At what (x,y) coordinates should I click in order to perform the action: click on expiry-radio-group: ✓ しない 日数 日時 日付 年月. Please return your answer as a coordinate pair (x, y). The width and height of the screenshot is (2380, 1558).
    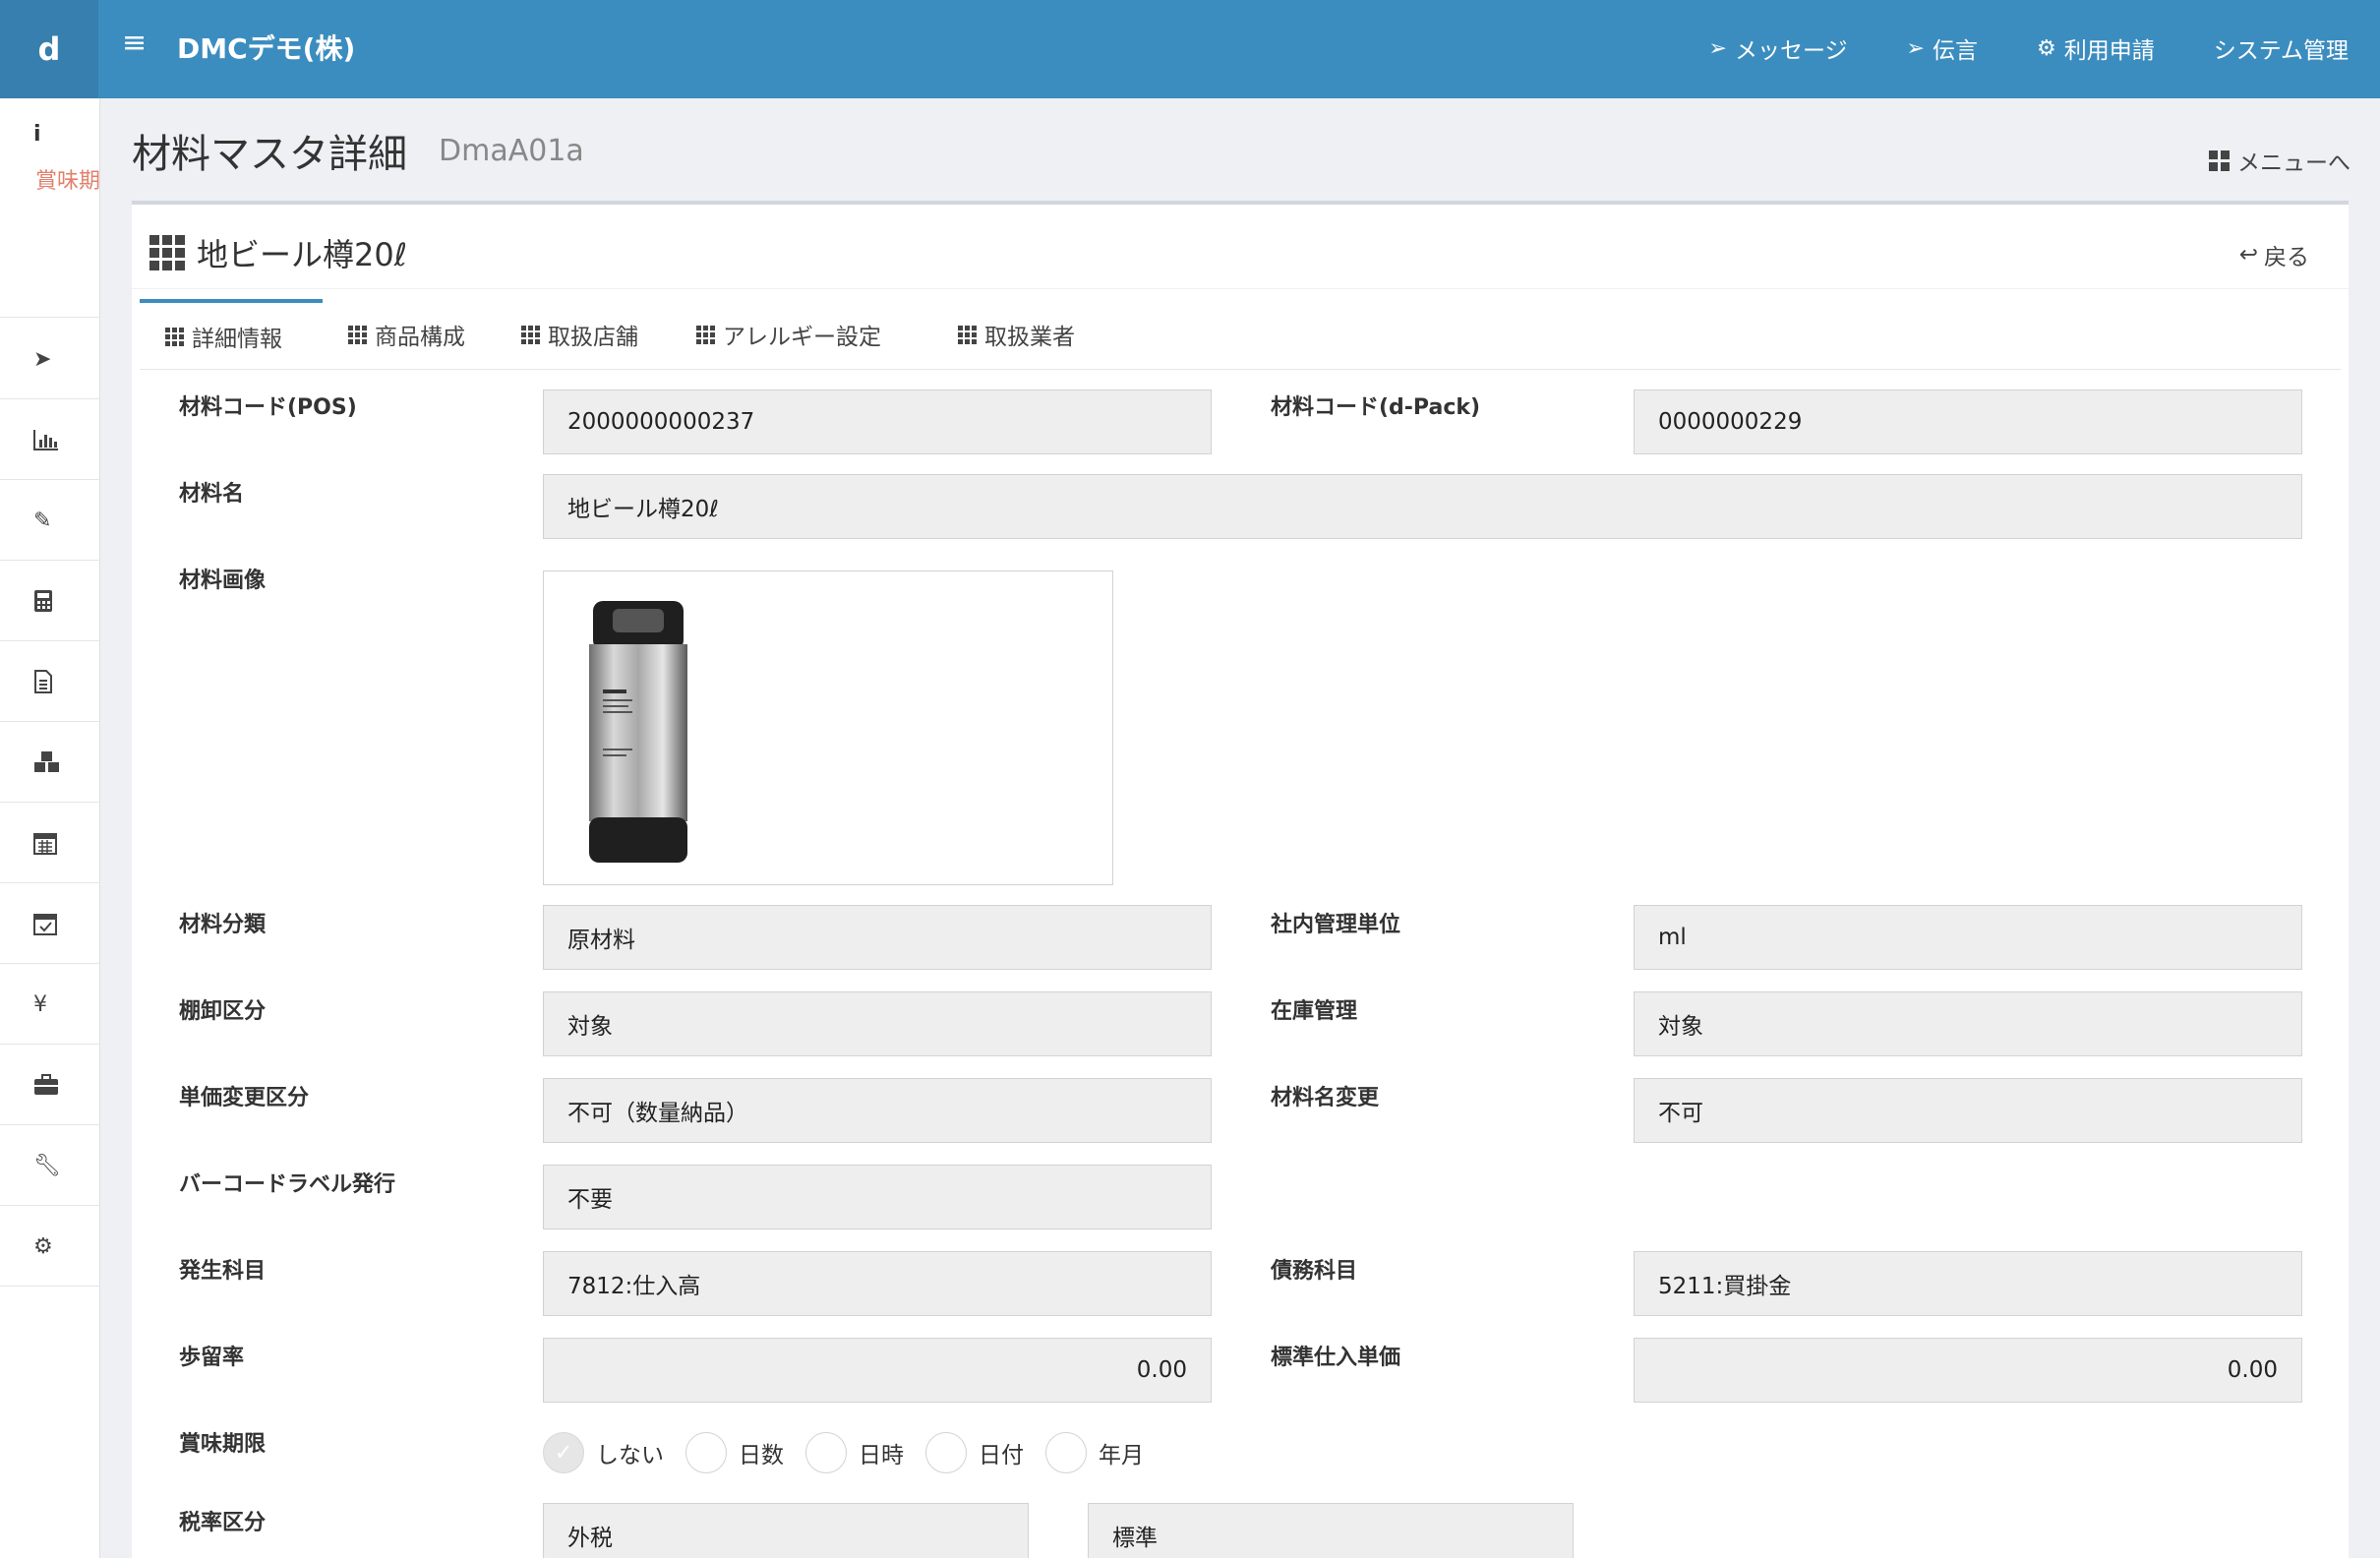
    Looking at the image, I should click on (843, 1452).